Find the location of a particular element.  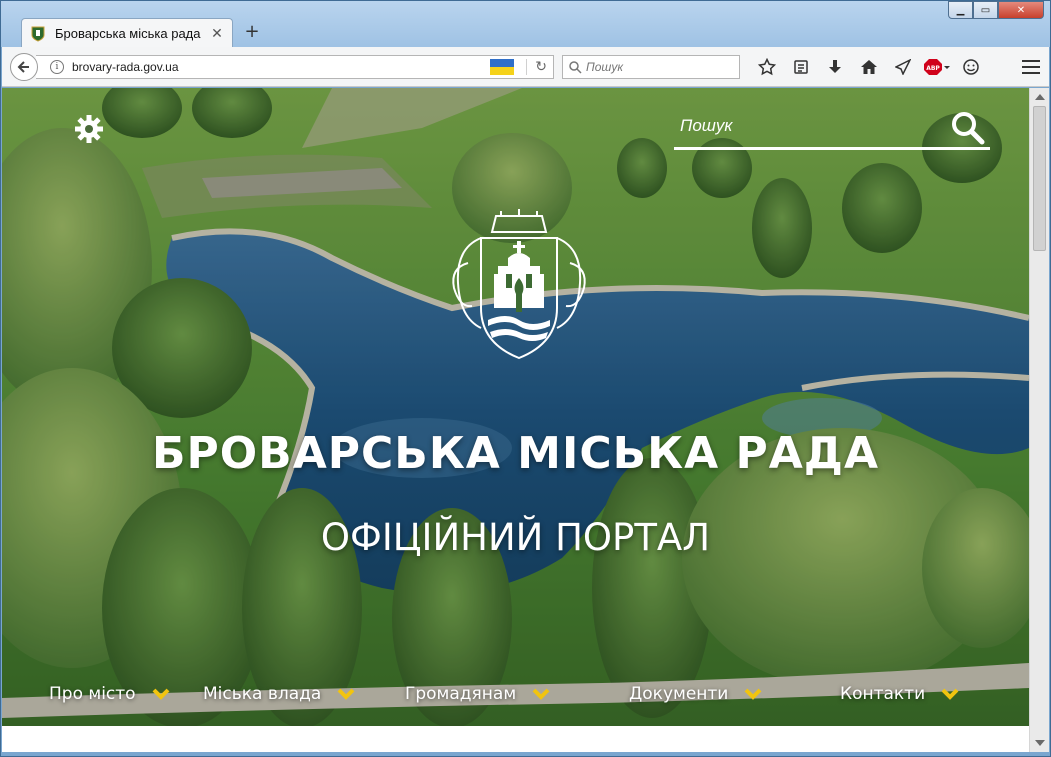

tab-close-icon: ✕ is located at coordinates (217, 34).